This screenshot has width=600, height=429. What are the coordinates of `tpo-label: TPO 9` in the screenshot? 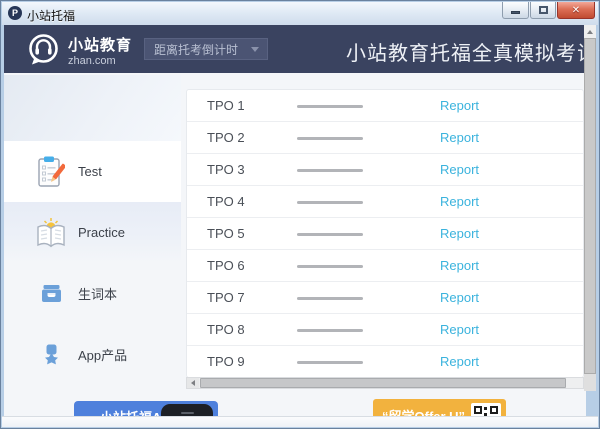 It's located at (226, 361).